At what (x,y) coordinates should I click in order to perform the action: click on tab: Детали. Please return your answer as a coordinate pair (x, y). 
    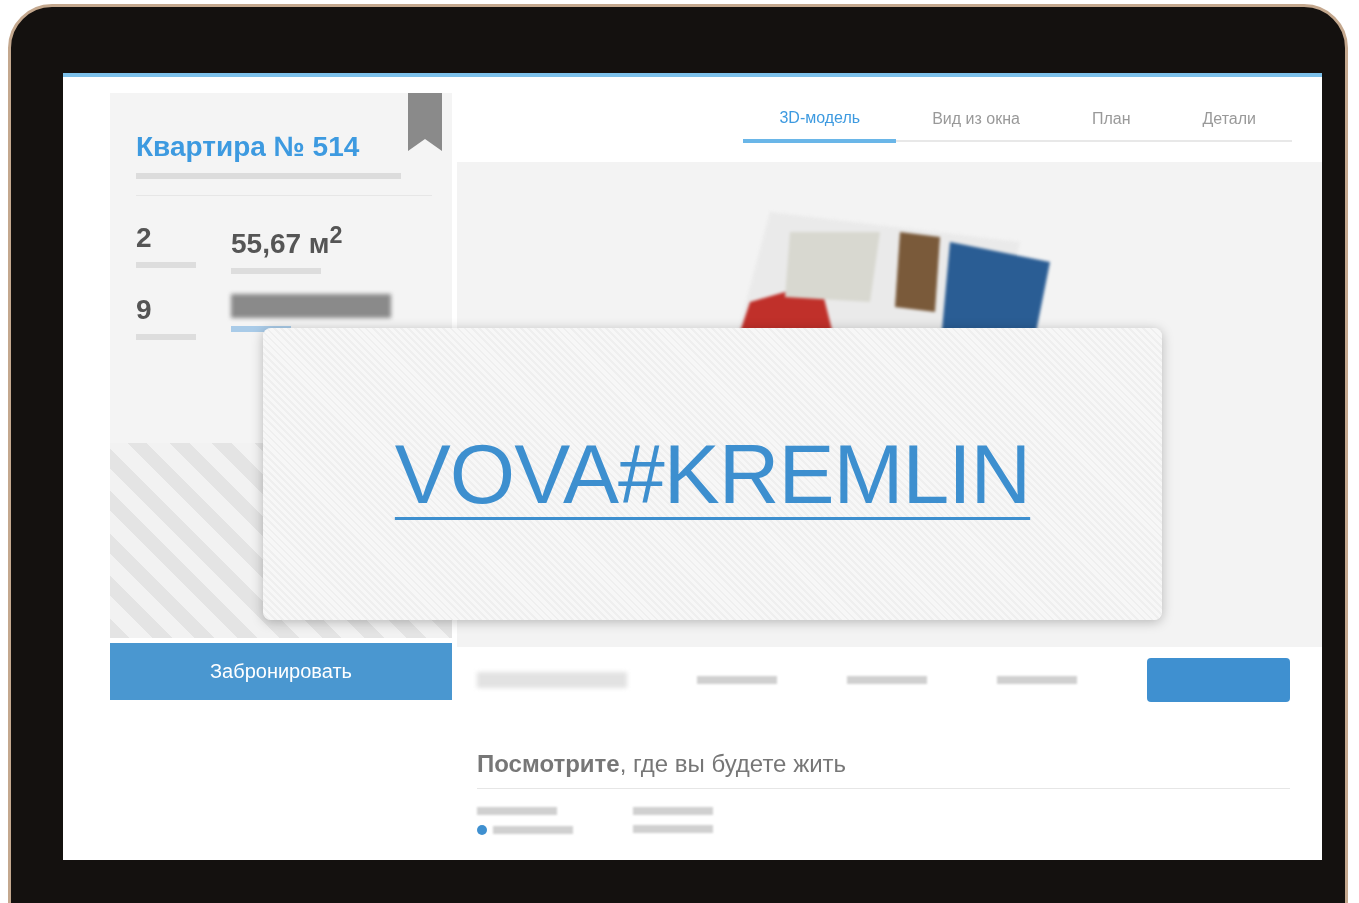
    Looking at the image, I should click on (1229, 119).